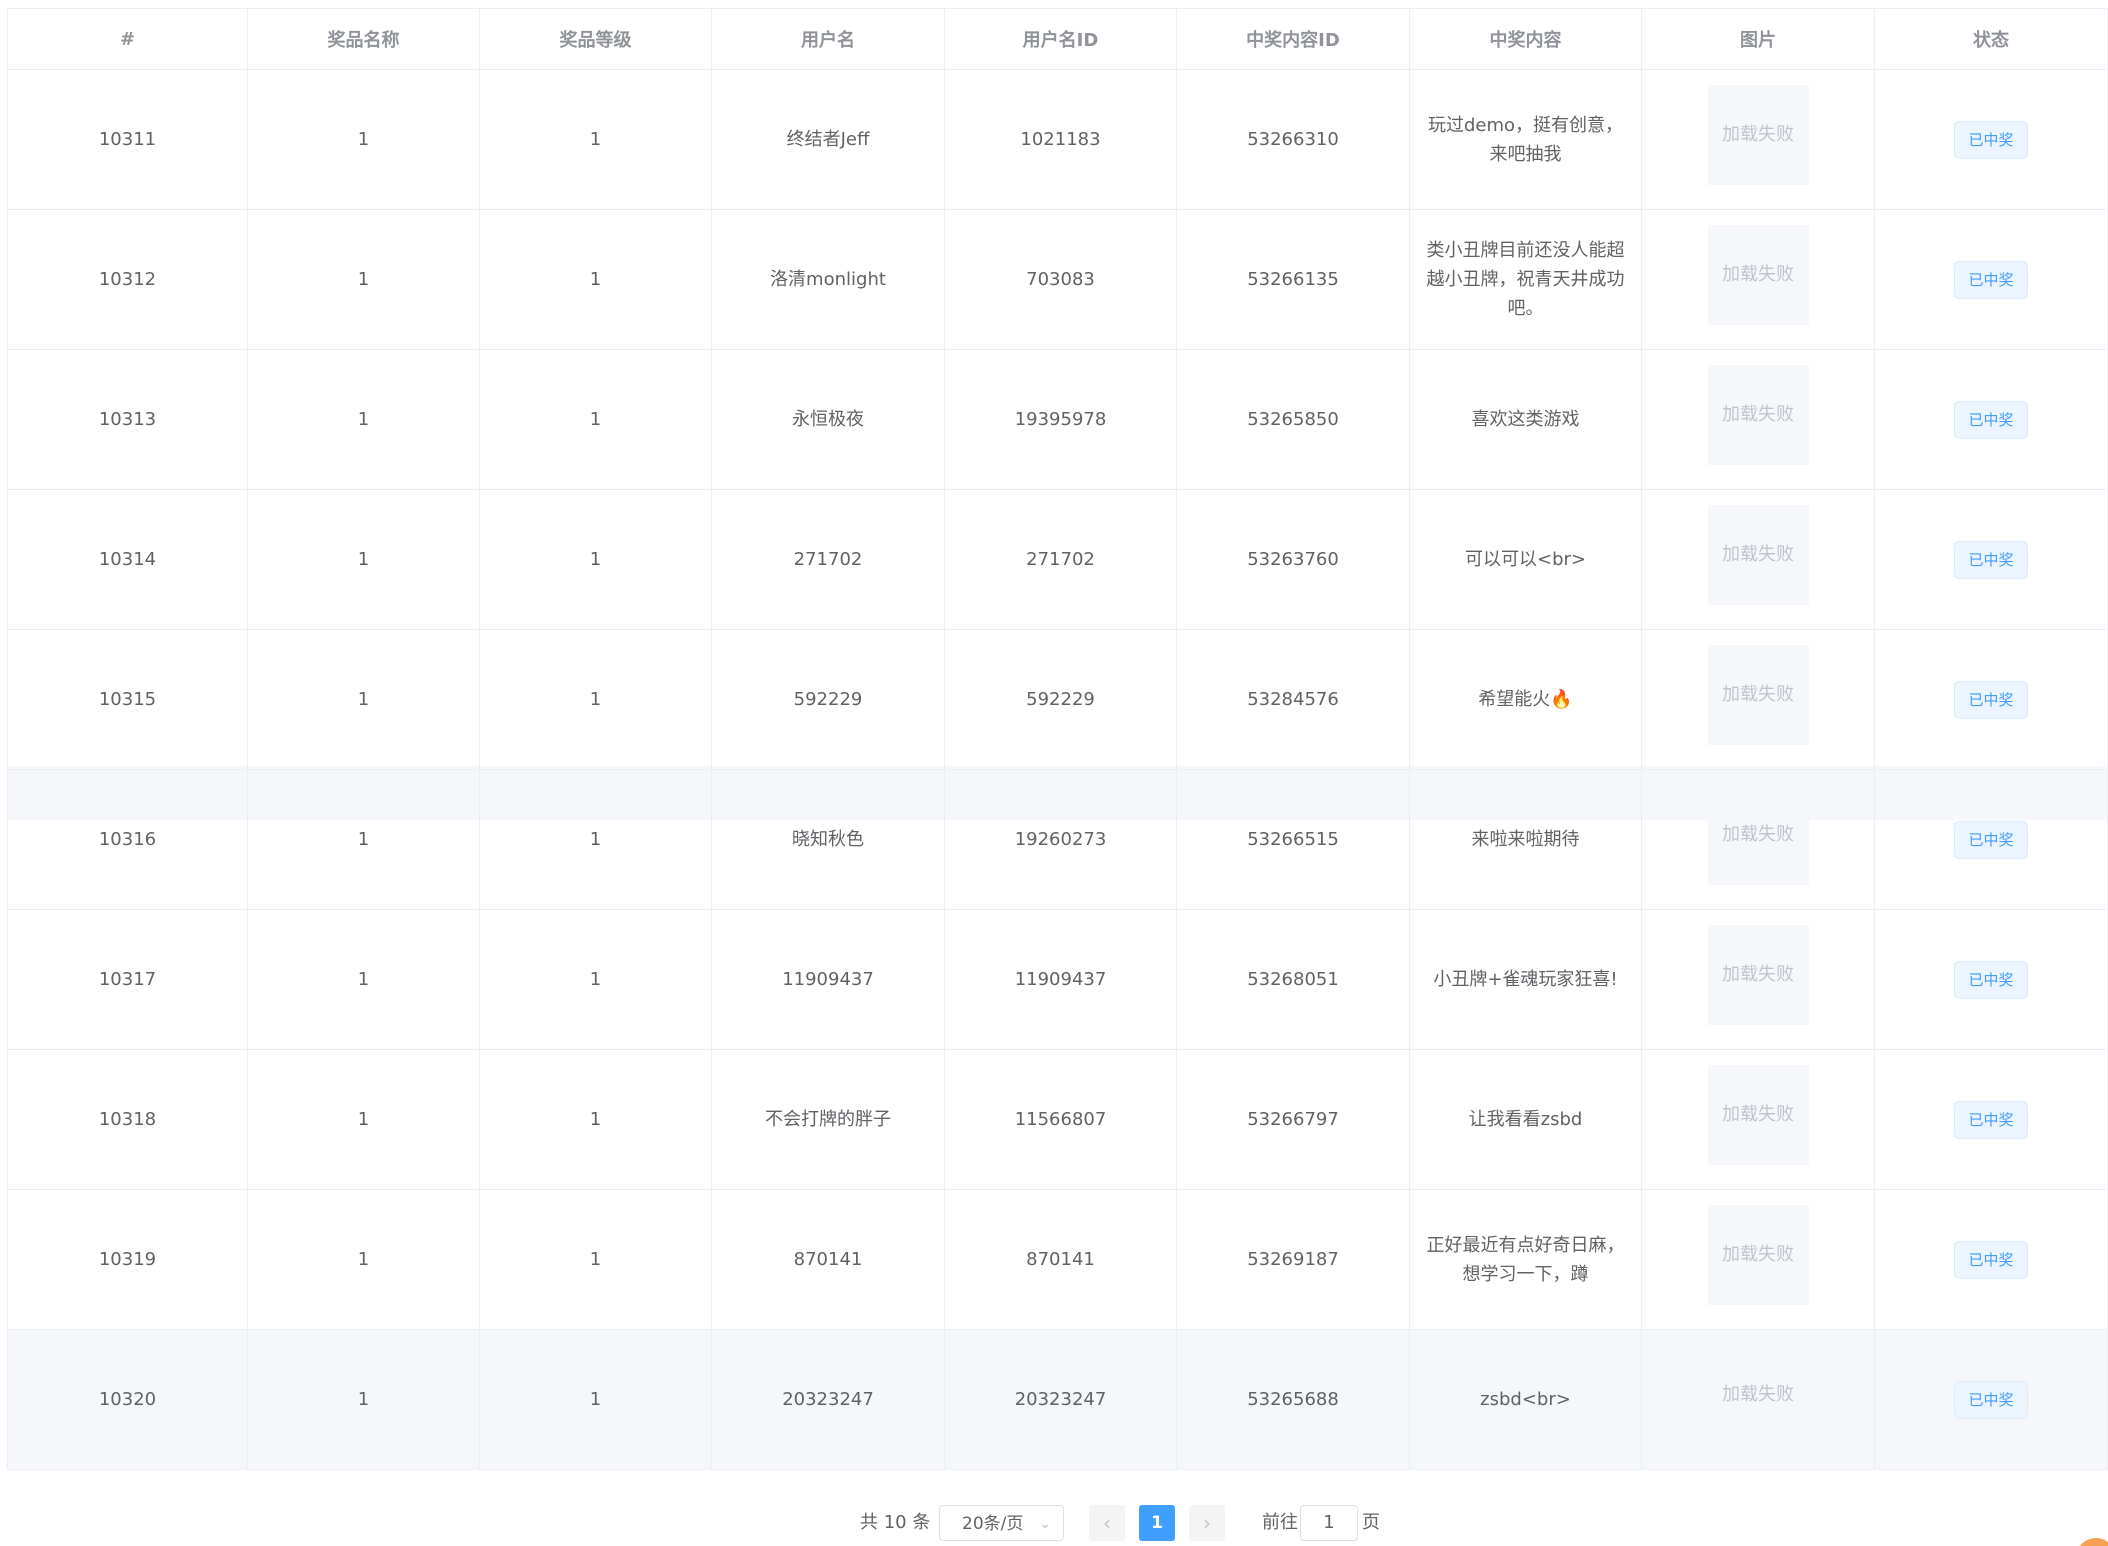  I want to click on header-col-content-id: 中奖内容ID, so click(1293, 39).